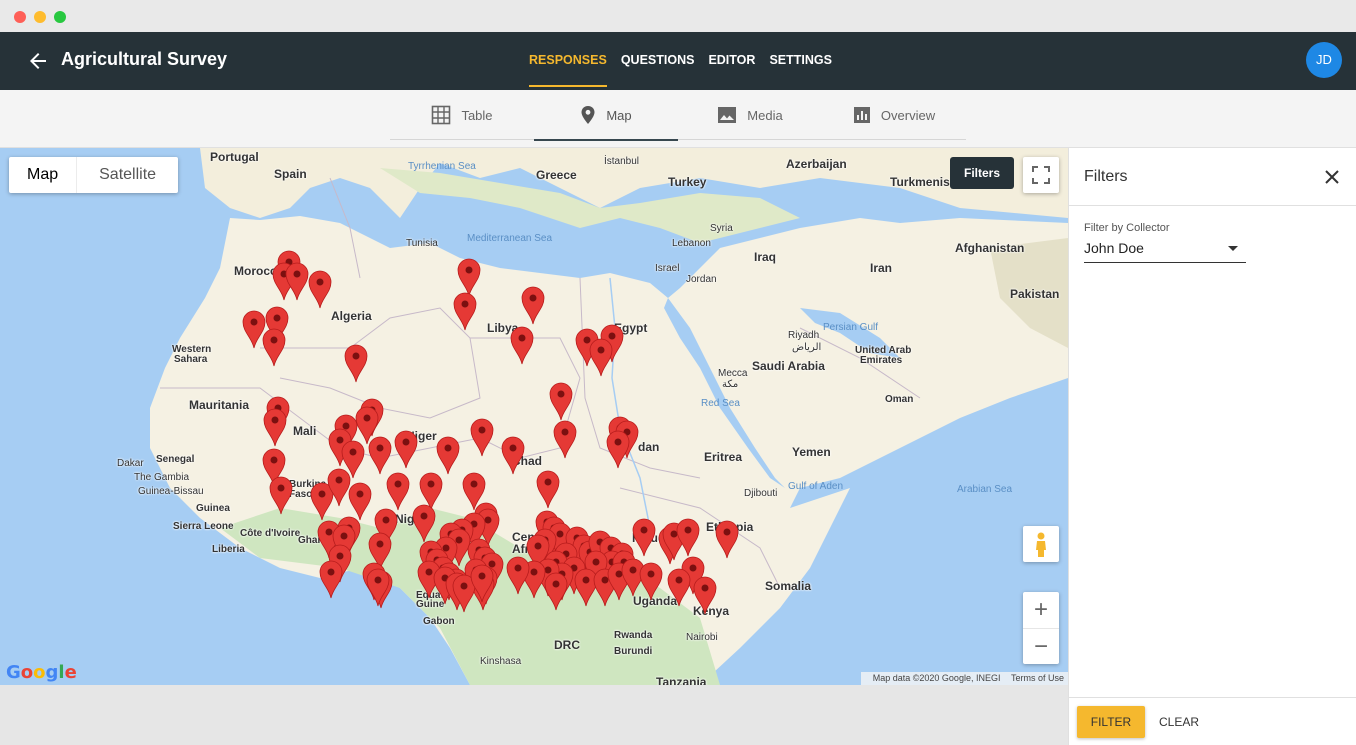 The width and height of the screenshot is (1356, 745). What do you see at coordinates (38, 61) in the screenshot?
I see `arrow-back-icon` at bounding box center [38, 61].